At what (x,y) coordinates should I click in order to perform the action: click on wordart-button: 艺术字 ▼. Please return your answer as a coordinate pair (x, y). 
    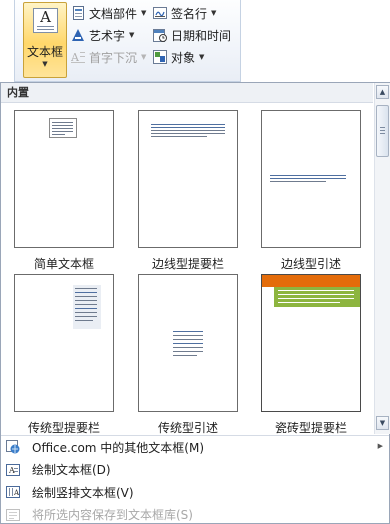
    Looking at the image, I should click on (102, 35).